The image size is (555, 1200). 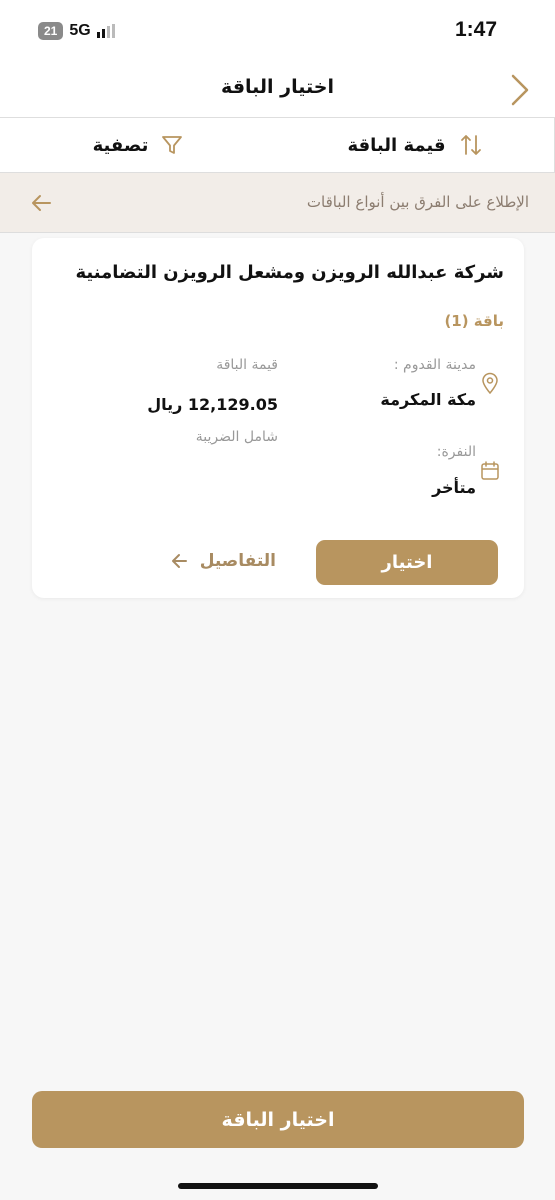 I want to click on home-indicator, so click(x=278, y=1186).